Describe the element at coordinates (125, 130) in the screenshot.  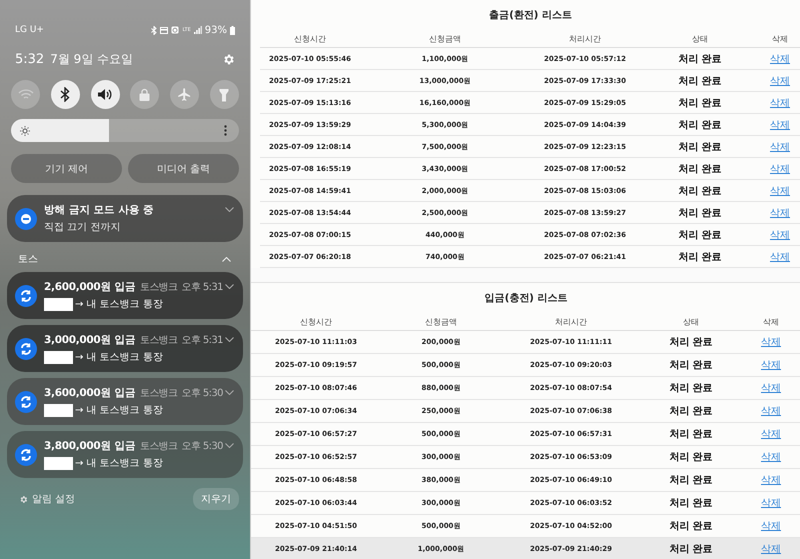
I see `brightness-slider` at that location.